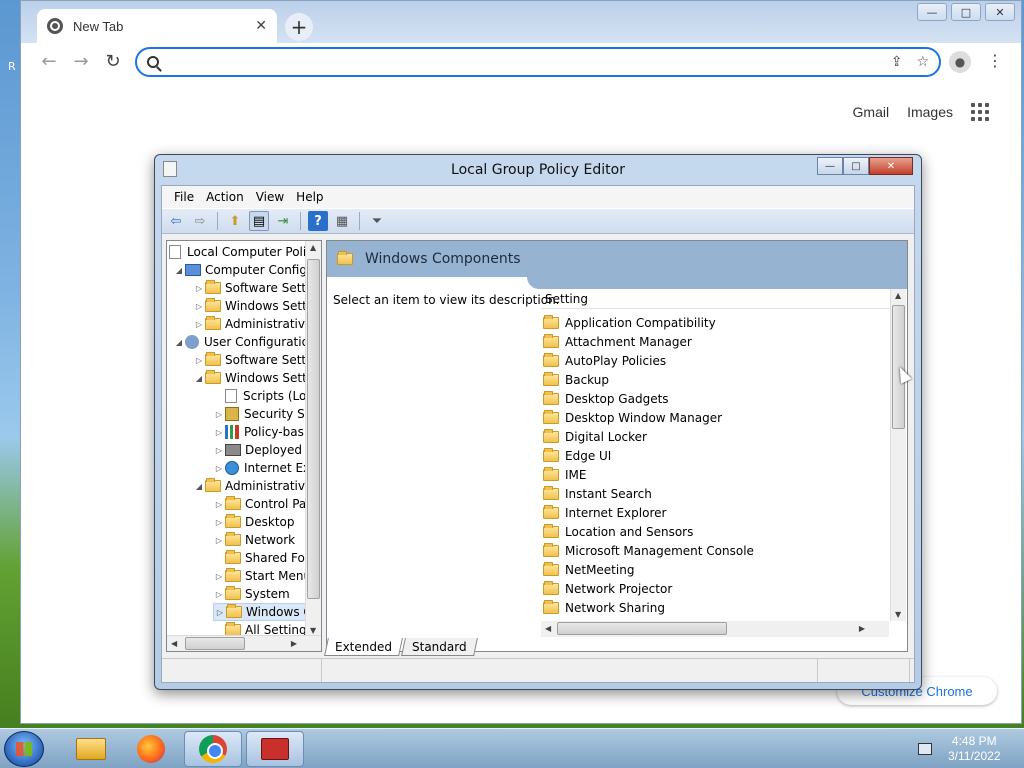 The height and width of the screenshot is (768, 1024). Describe the element at coordinates (259, 221) in the screenshot. I see `show-hide-tree-icon: ▤` at that location.